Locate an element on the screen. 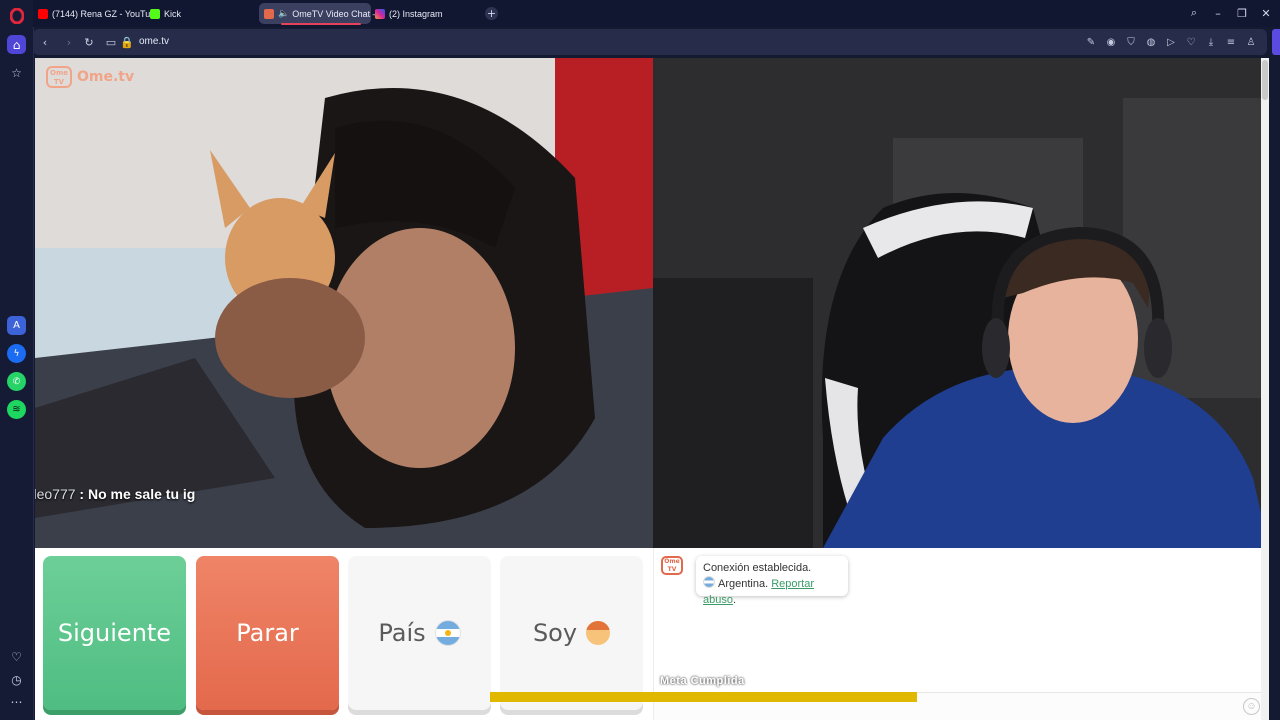  close-button: ✕ is located at coordinates (1266, 13).